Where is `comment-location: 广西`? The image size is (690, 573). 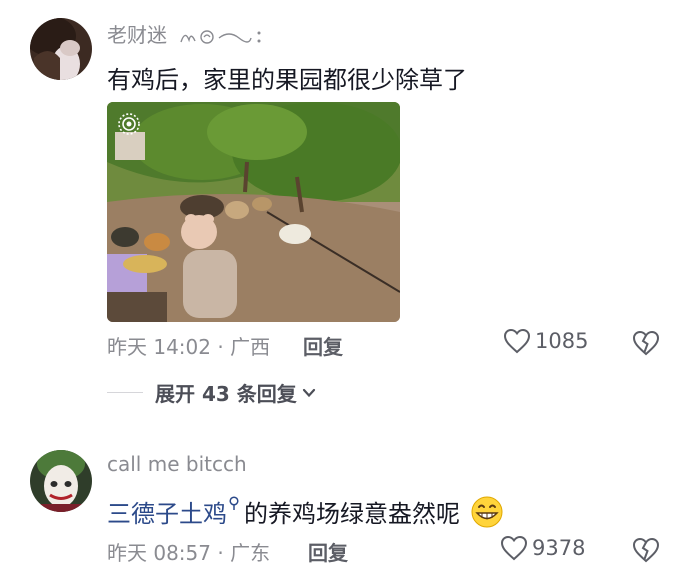 comment-location: 广西 is located at coordinates (250, 347).